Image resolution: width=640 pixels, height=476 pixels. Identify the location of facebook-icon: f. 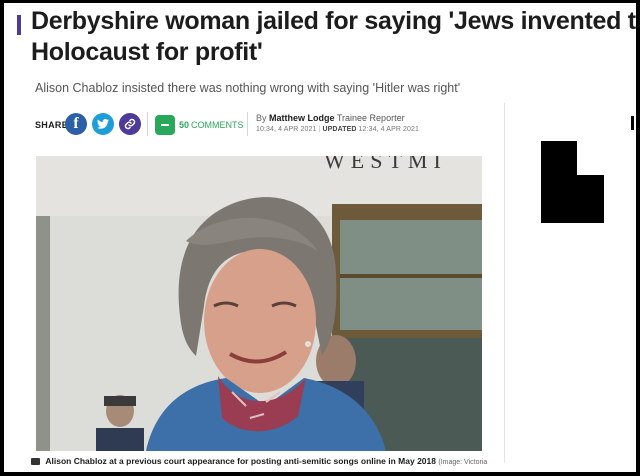
(76, 123).